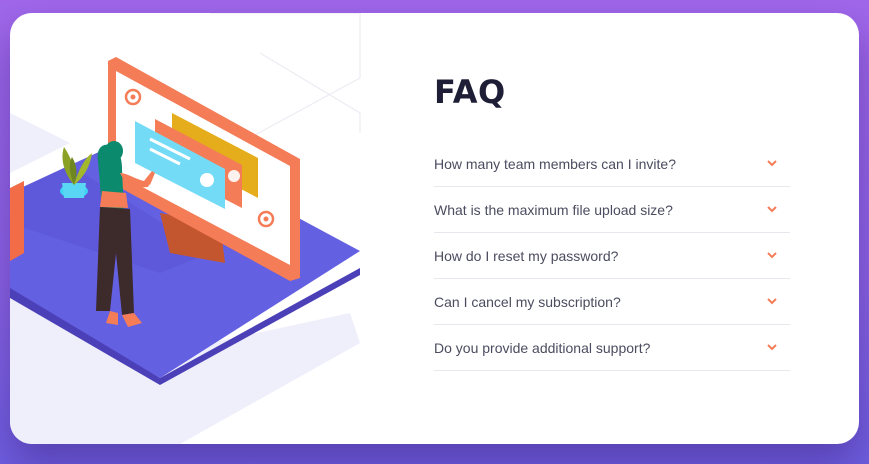 The image size is (869, 464). I want to click on faq-question: How do I reset my password?, so click(526, 255).